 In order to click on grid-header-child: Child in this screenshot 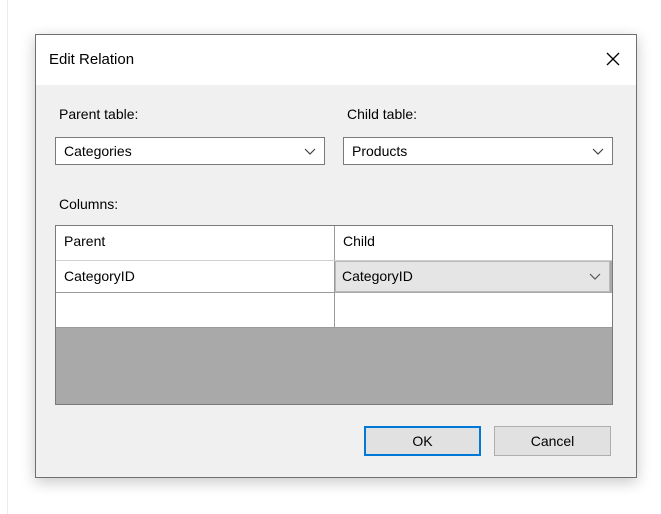, I will do `click(473, 243)`.